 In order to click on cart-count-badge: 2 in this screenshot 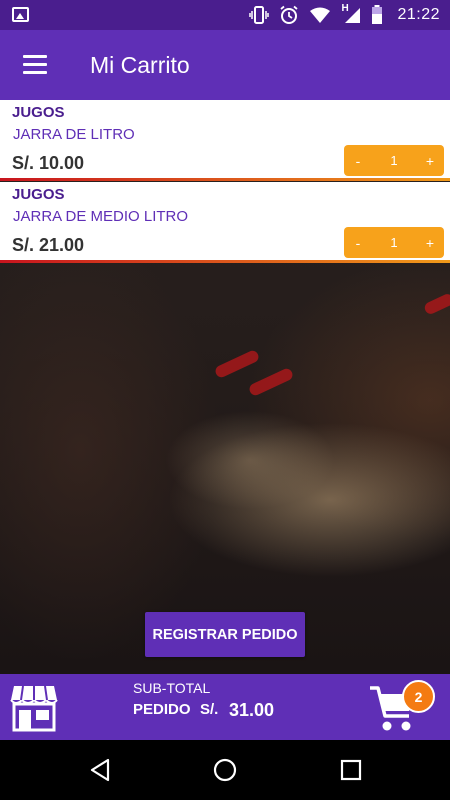, I will do `click(418, 696)`.